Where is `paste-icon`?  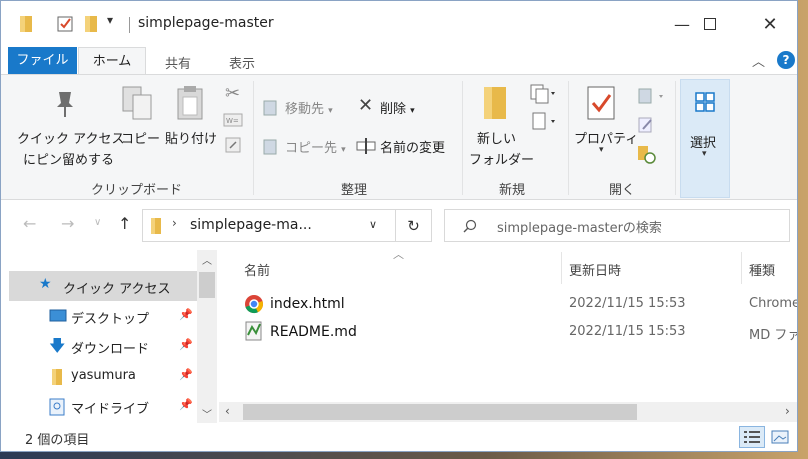
paste-icon is located at coordinates (190, 103).